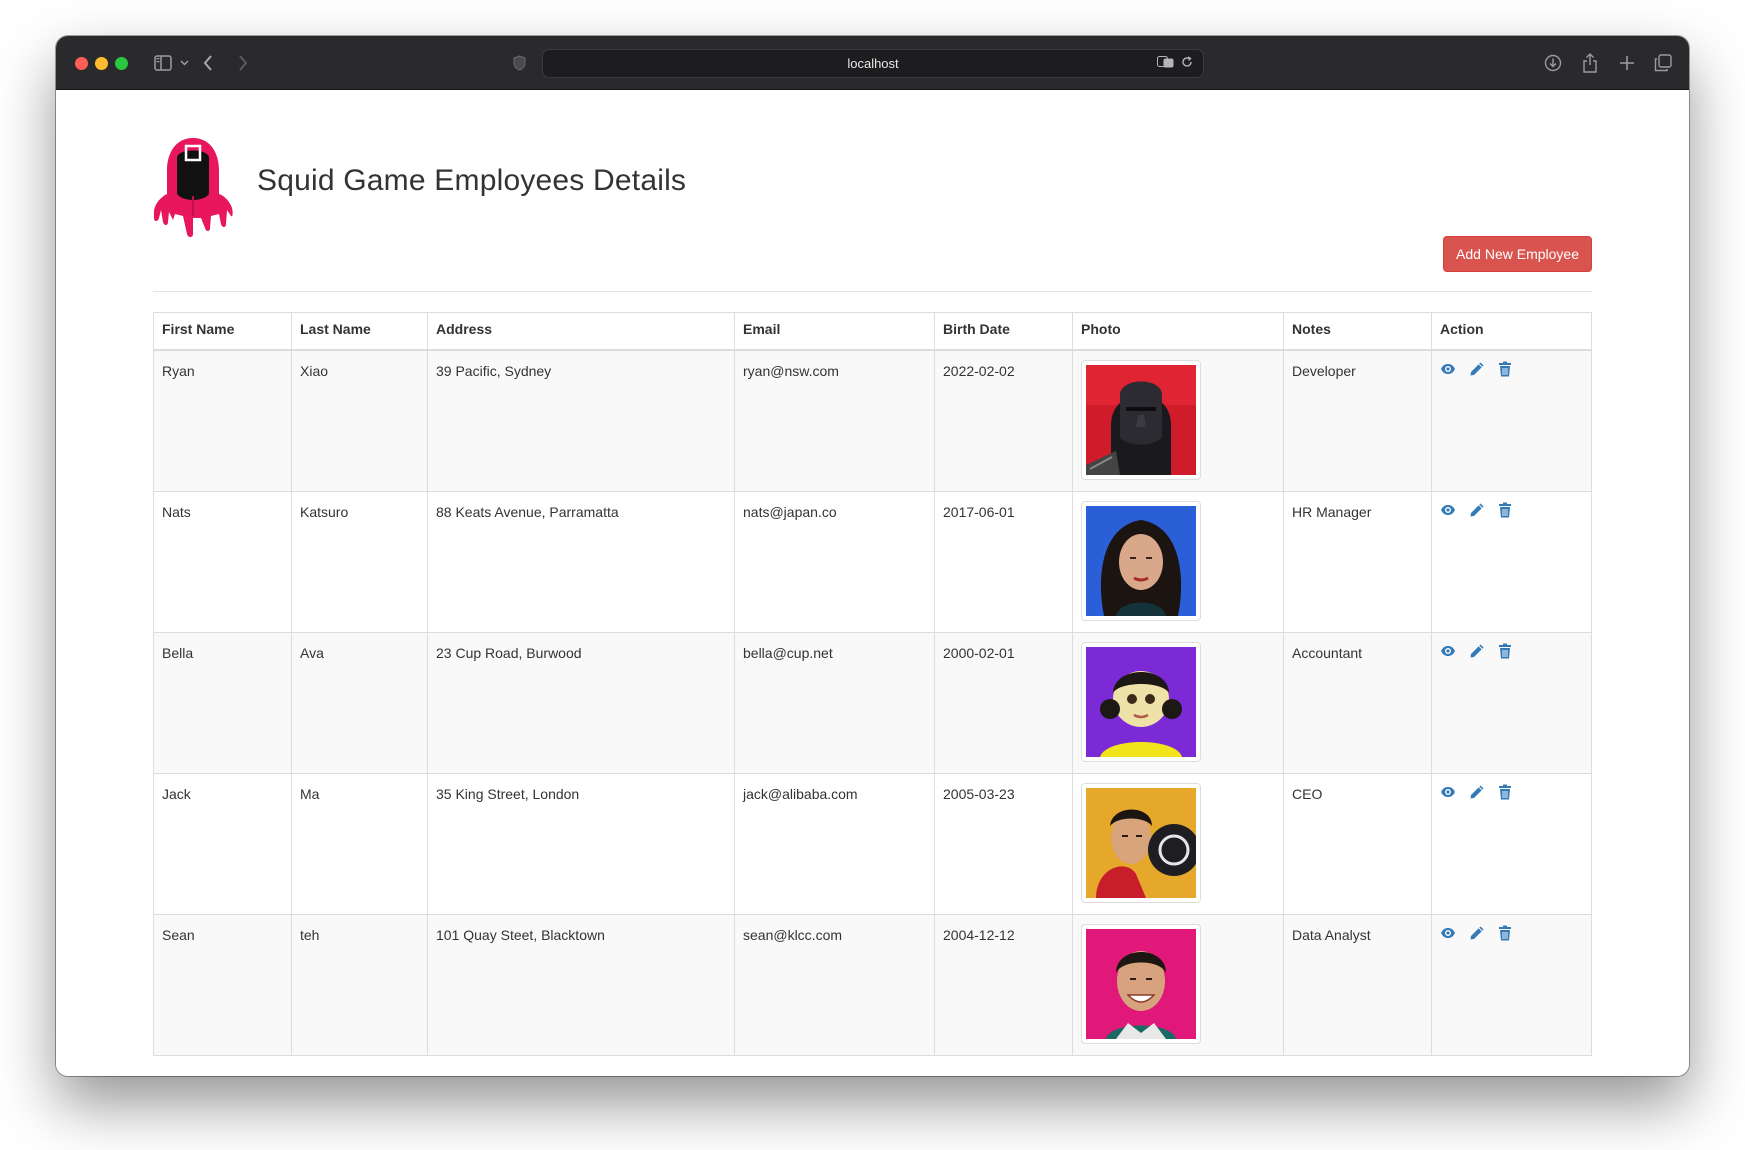 Image resolution: width=1745 pixels, height=1150 pixels. Describe the element at coordinates (222, 984) in the screenshot. I see `cell-first-name: Sean` at that location.